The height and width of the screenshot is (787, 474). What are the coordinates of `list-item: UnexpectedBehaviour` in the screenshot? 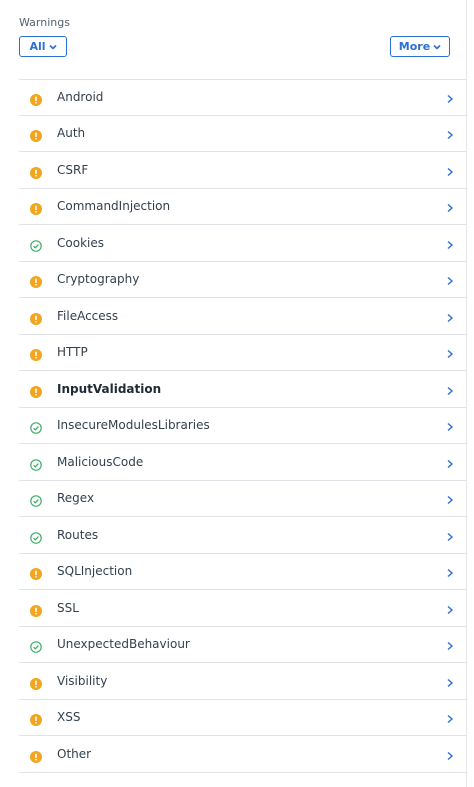 It's located at (242, 645).